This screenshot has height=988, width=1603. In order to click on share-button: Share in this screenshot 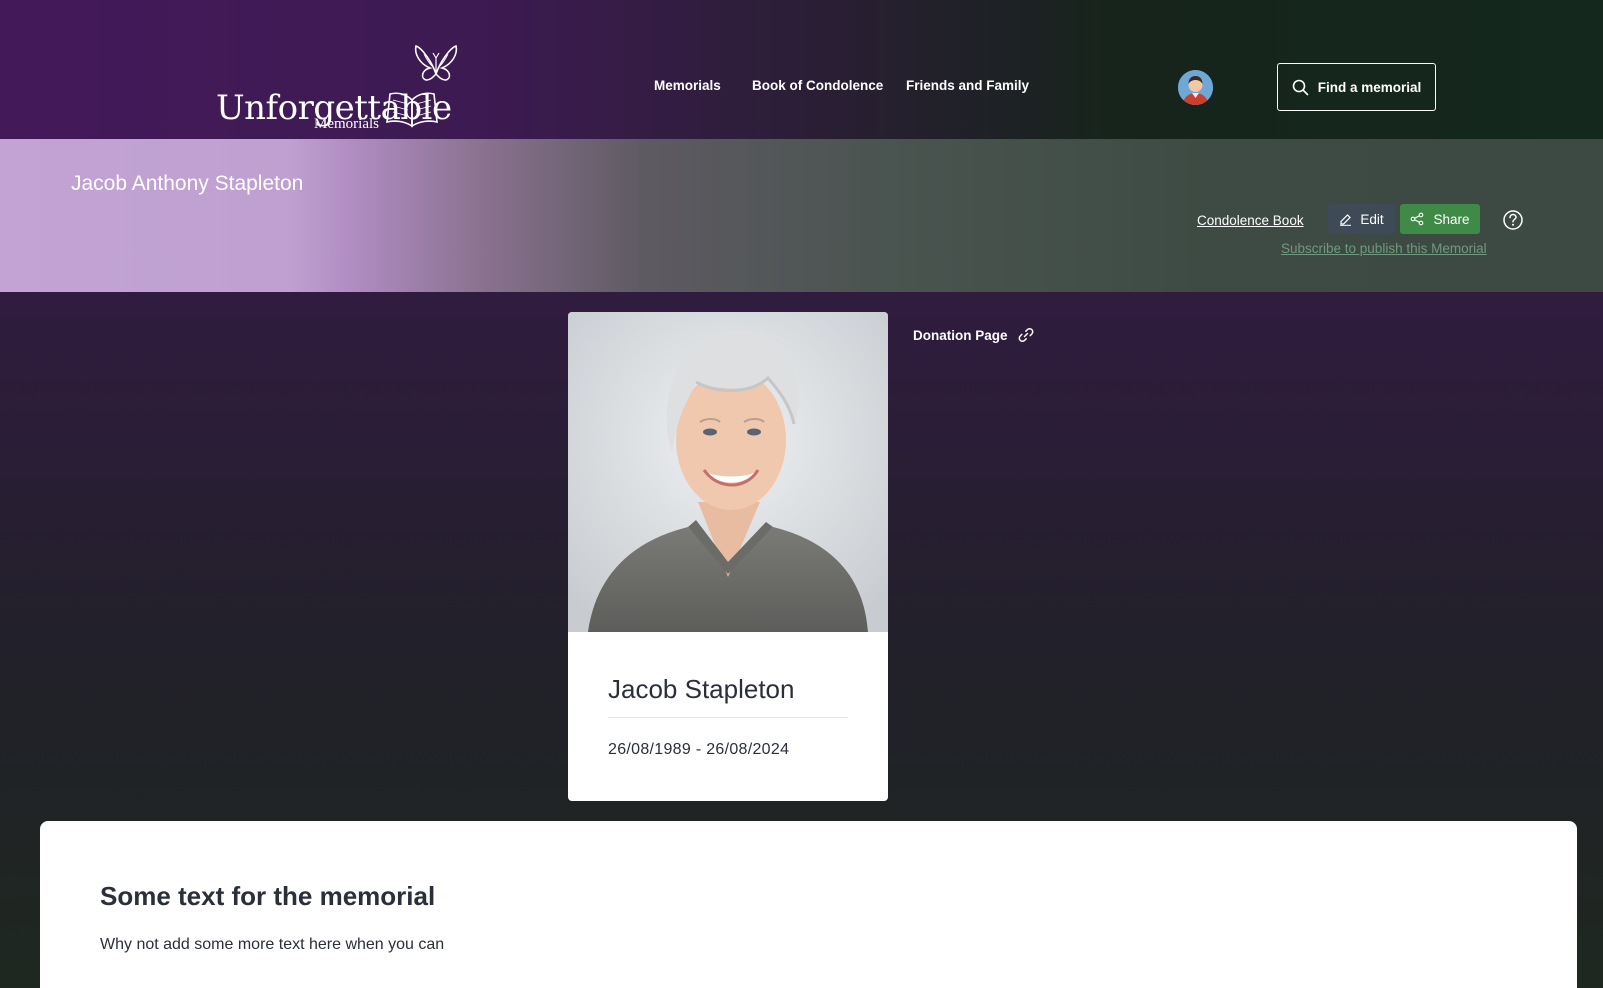, I will do `click(1440, 219)`.